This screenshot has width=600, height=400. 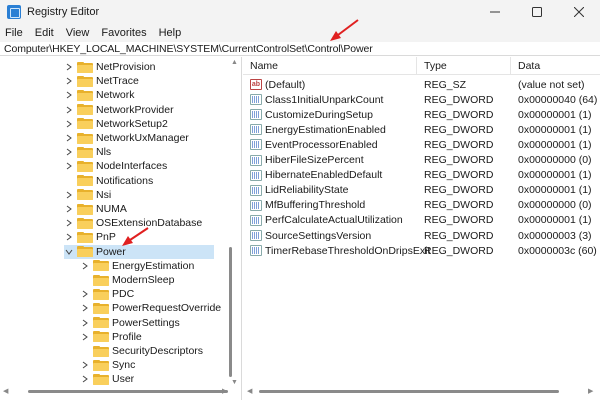 I want to click on tree-item-pdc: PDC, so click(x=107, y=294).